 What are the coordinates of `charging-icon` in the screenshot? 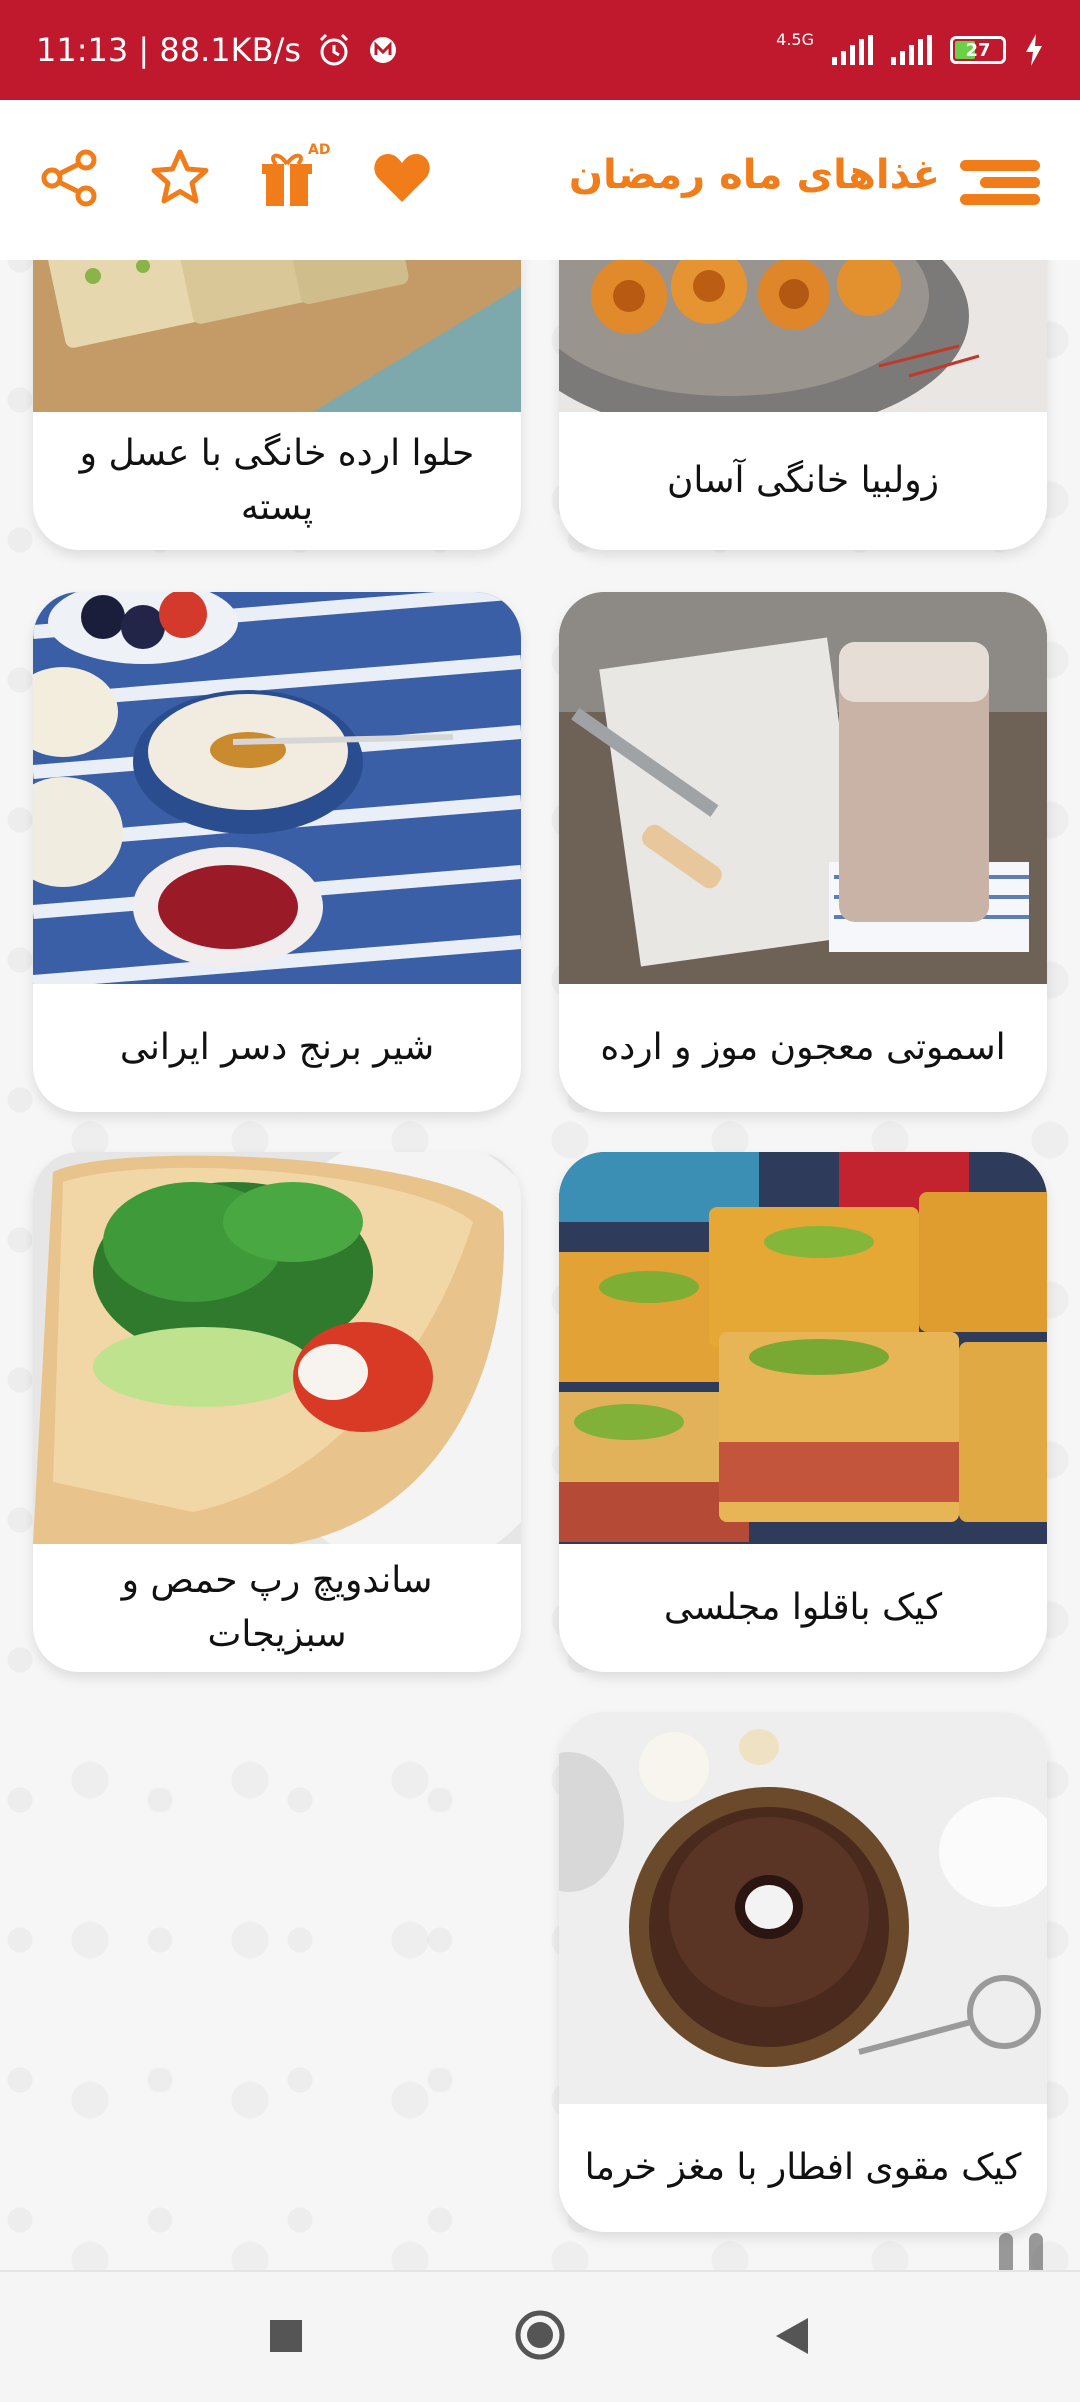 It's located at (1034, 50).